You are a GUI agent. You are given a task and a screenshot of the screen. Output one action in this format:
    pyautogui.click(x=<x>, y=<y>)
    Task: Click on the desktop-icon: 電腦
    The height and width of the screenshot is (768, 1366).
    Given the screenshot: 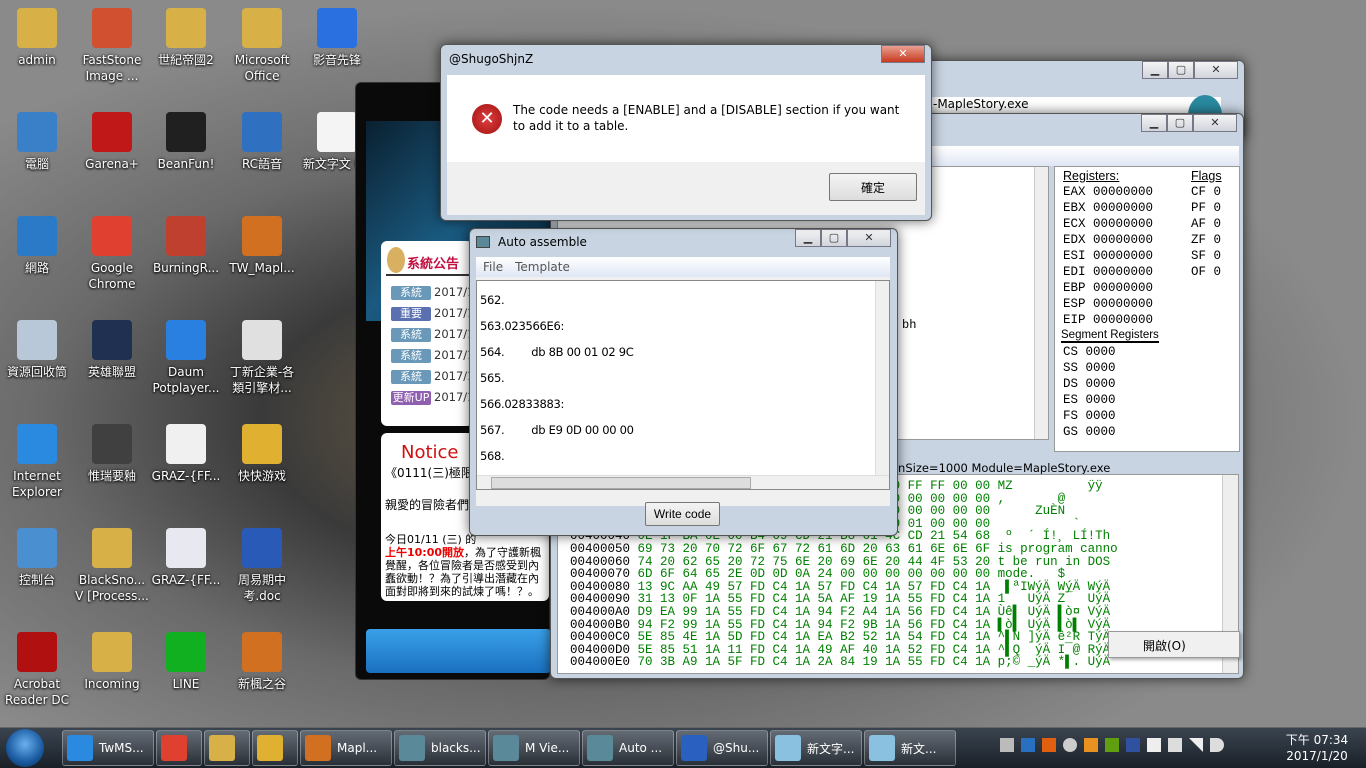 What is the action you would take?
    pyautogui.click(x=37, y=142)
    